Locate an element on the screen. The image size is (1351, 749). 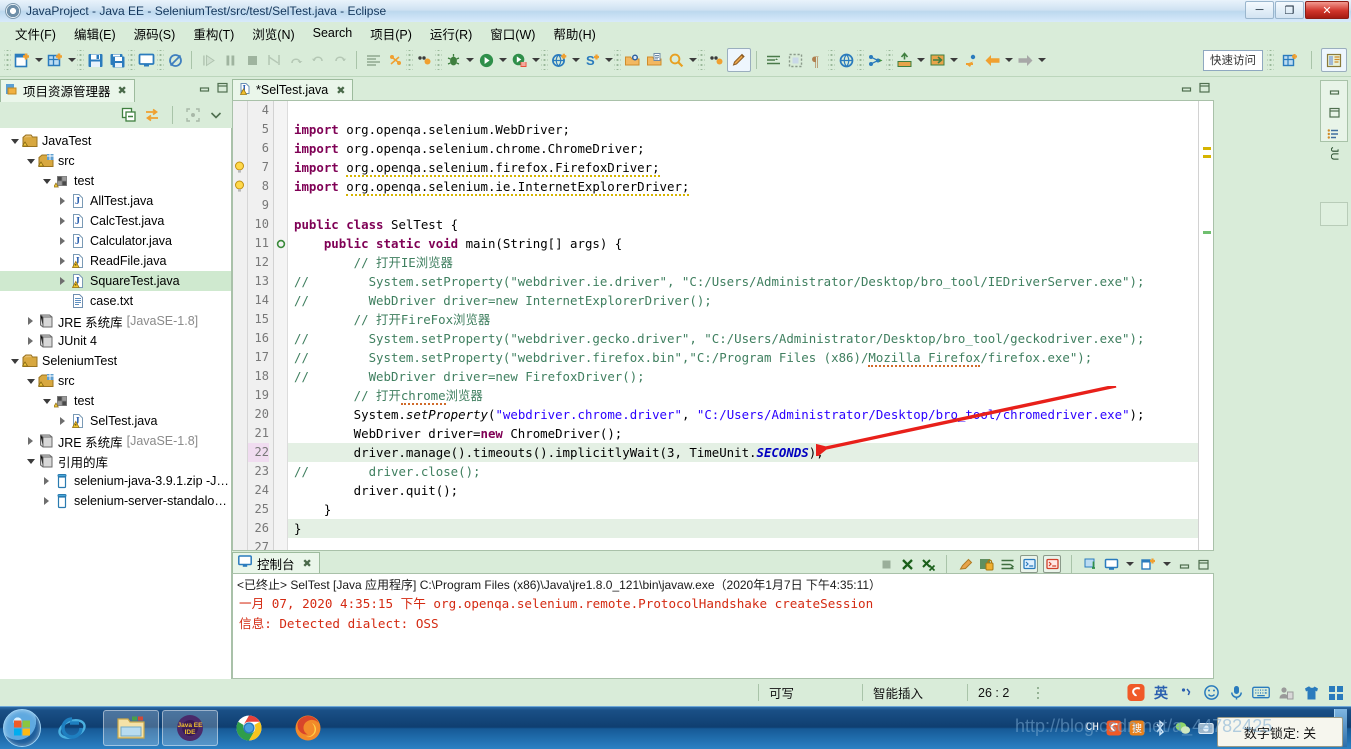
open-perspective-icon is located at coordinates (1290, 60).